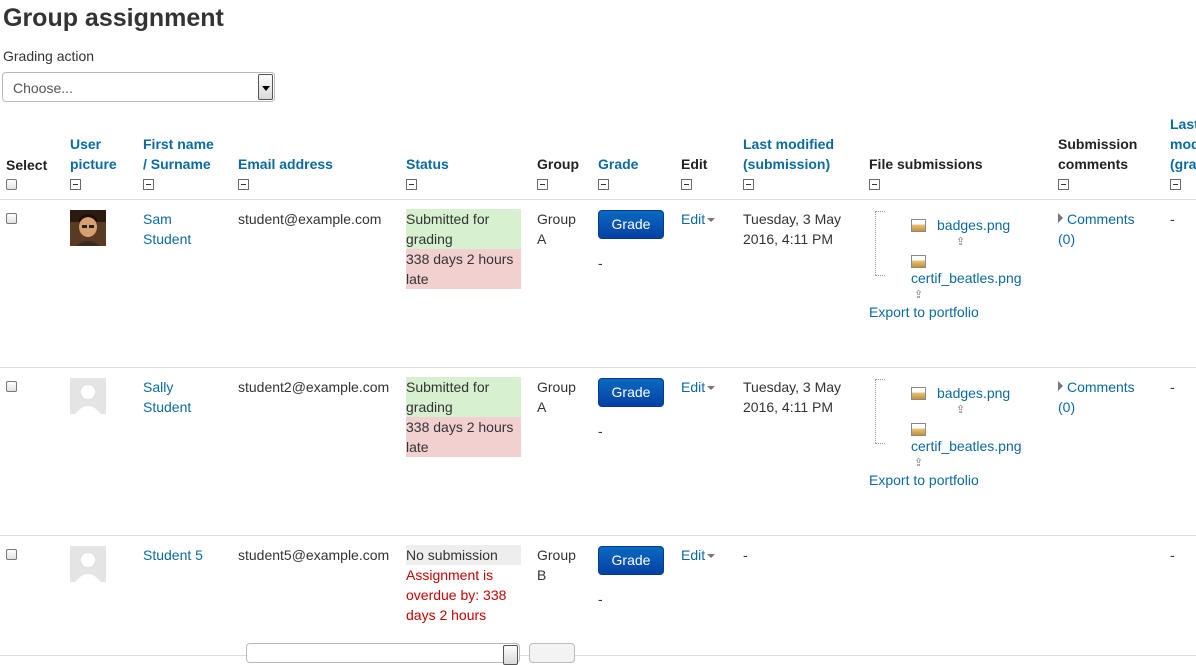  I want to click on user-name-link: Student 5, so click(173, 555).